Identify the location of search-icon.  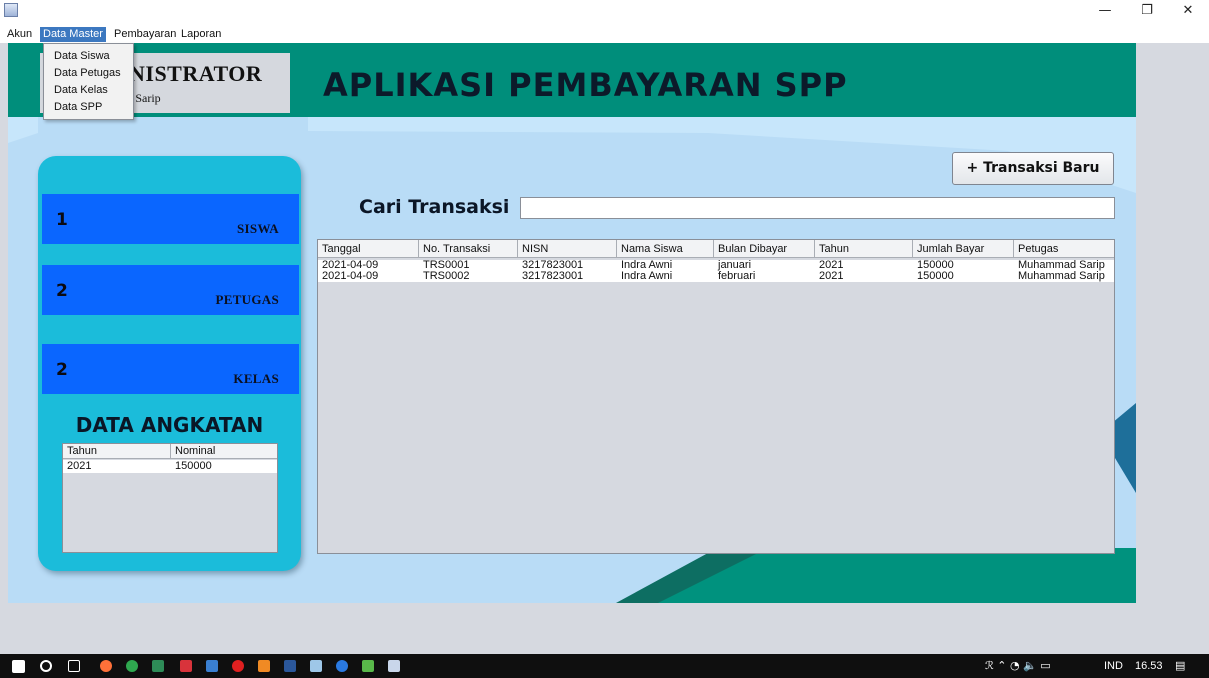
(46, 666).